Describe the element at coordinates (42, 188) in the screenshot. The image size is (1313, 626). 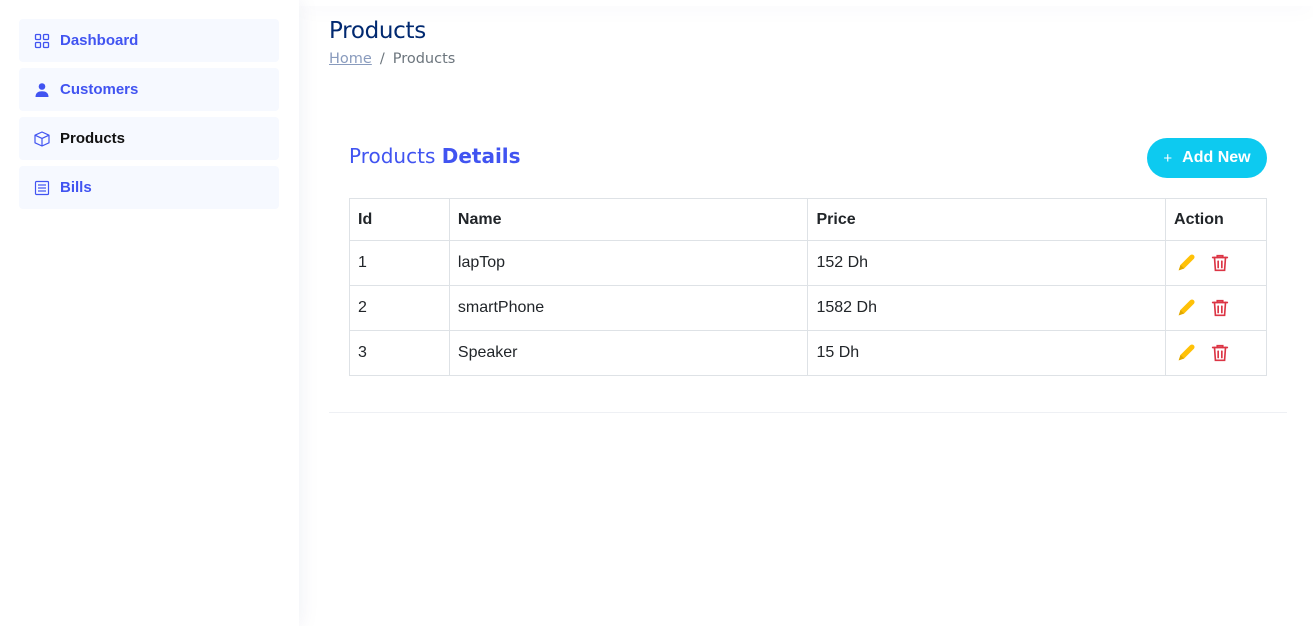
I see `receipt-icon` at that location.